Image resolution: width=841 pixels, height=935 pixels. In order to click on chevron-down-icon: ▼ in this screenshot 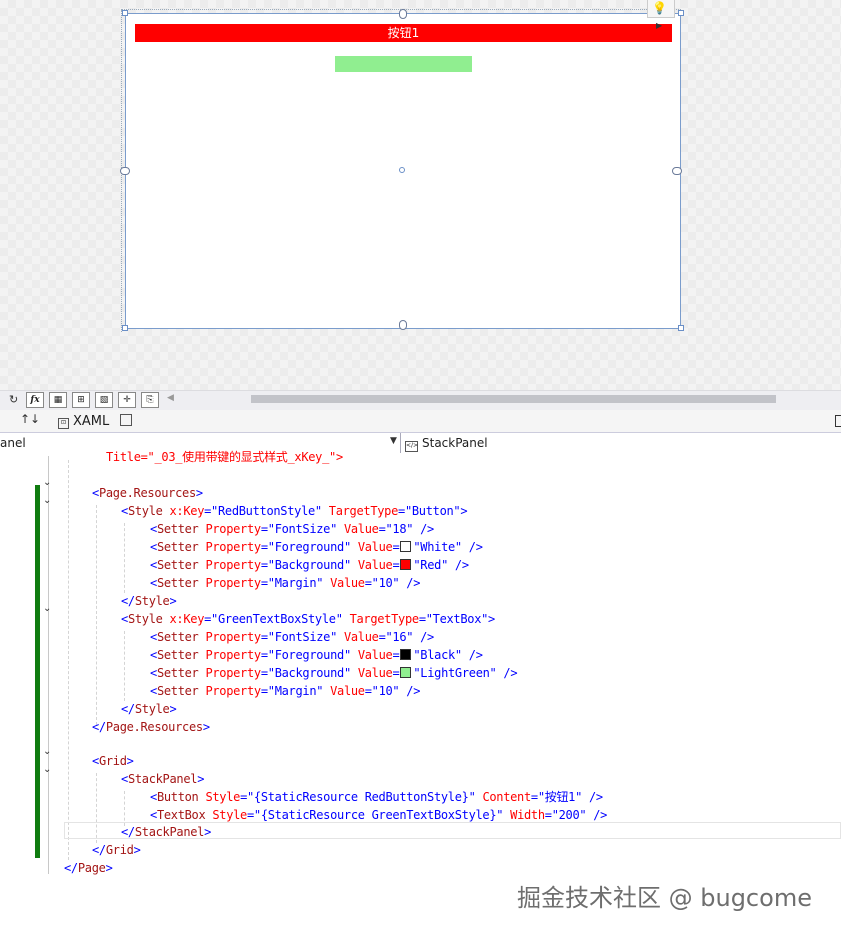, I will do `click(393, 441)`.